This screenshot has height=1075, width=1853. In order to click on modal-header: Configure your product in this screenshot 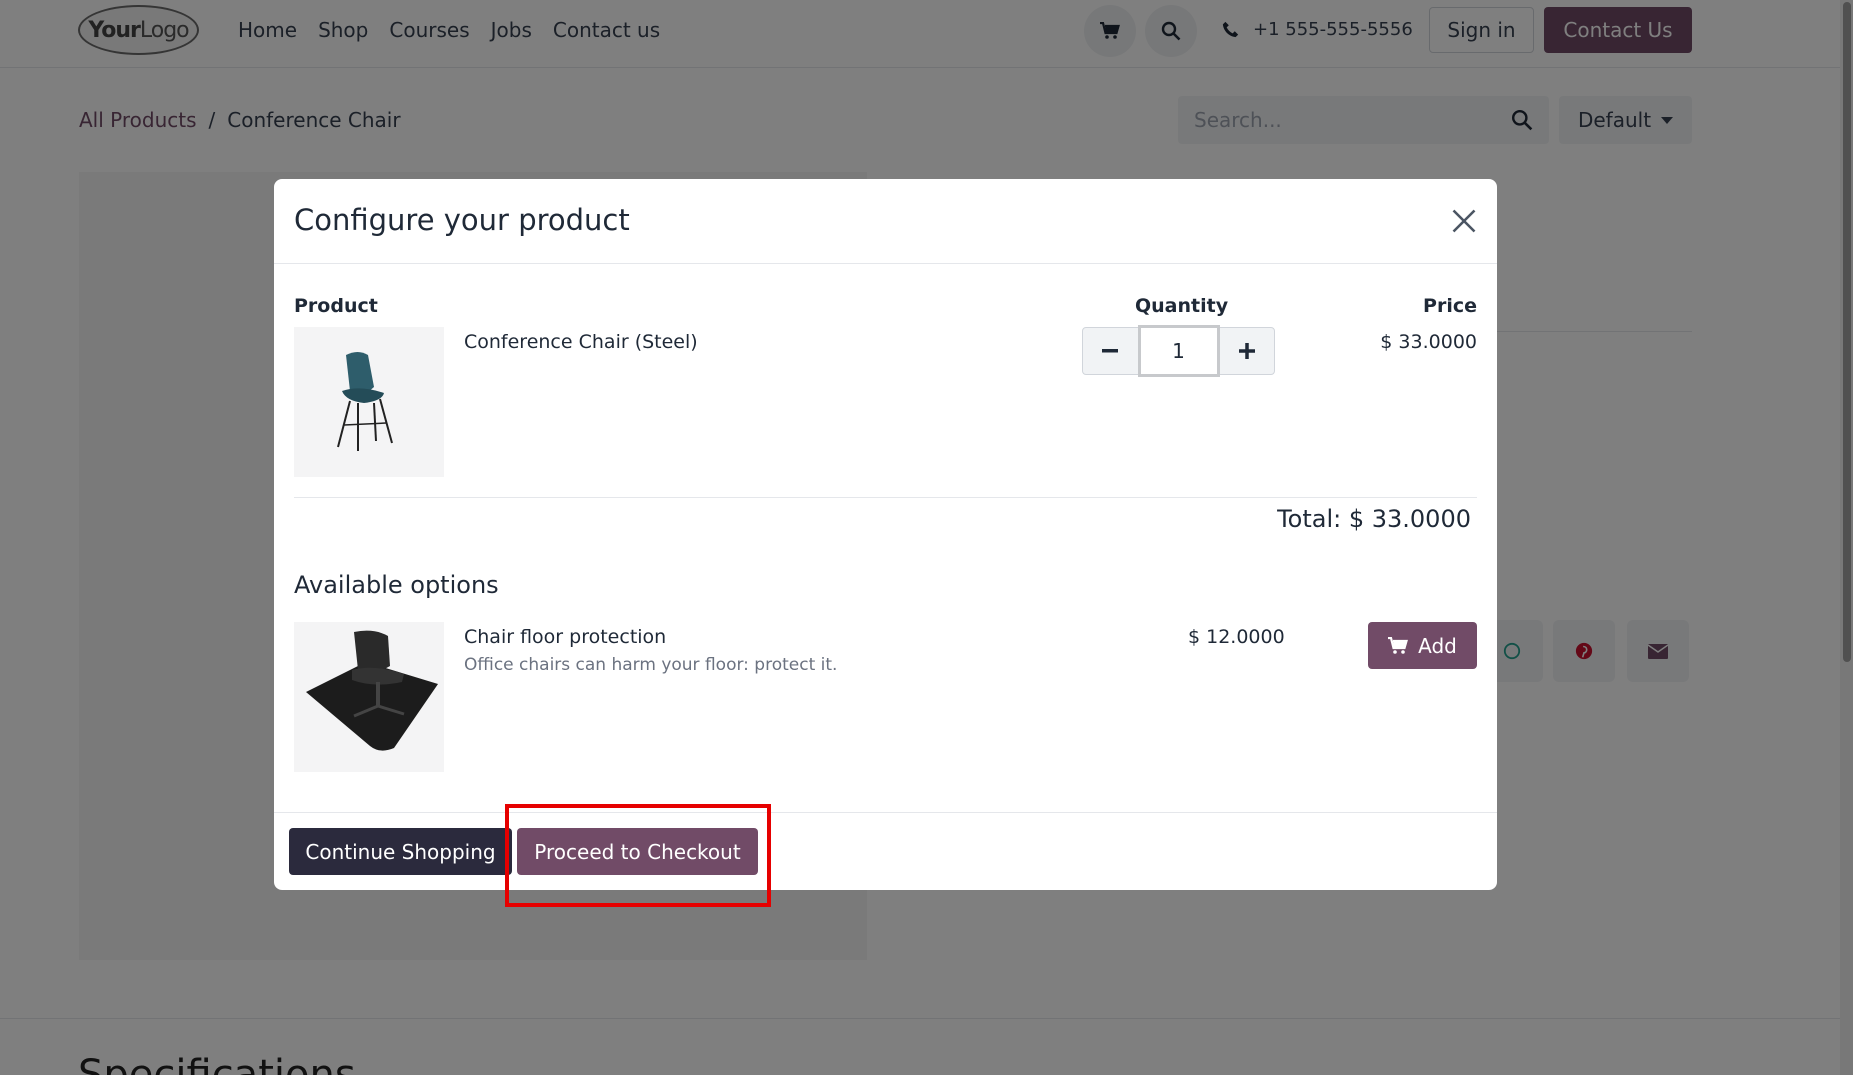, I will do `click(885, 221)`.